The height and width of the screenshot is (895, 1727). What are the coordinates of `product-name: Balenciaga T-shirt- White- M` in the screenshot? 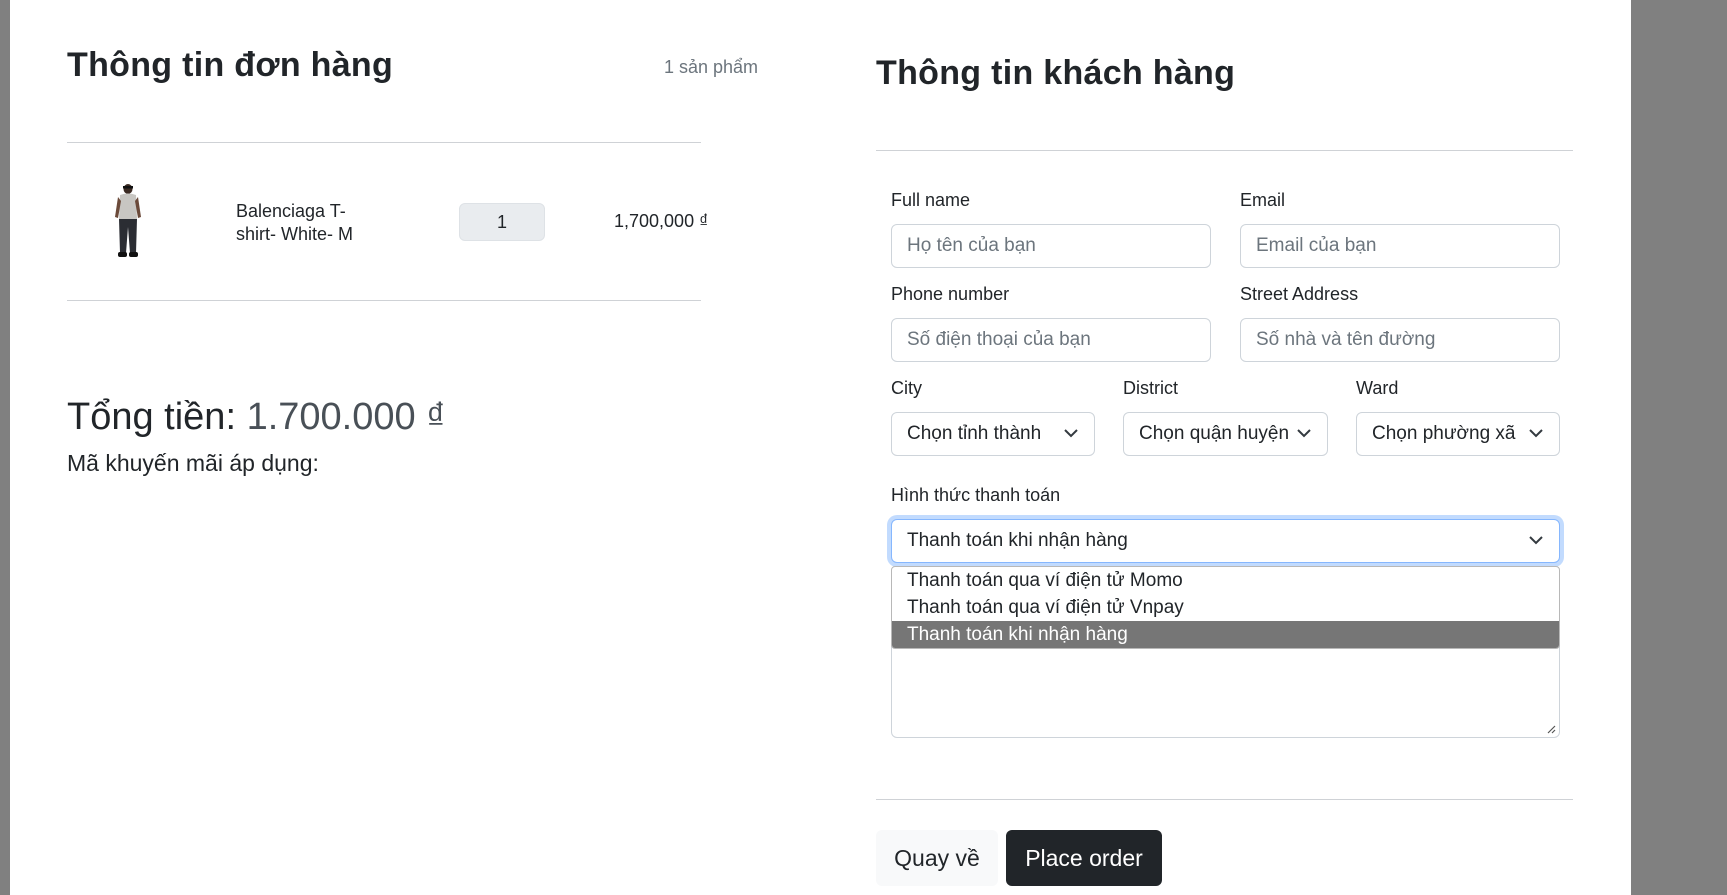 It's located at (294, 222).